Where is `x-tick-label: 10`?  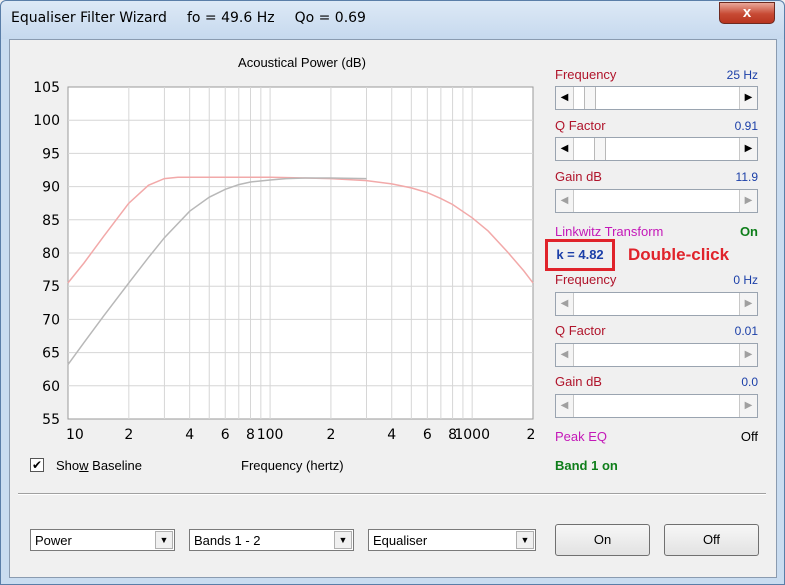
x-tick-label: 10 is located at coordinates (75, 435).